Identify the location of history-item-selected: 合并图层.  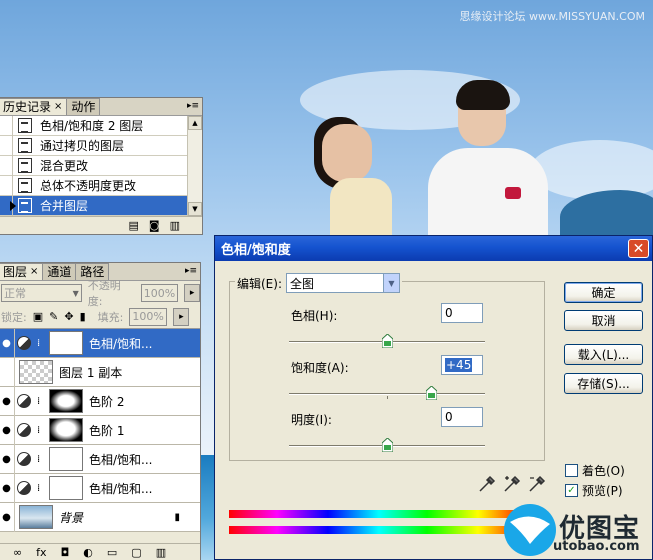
(101, 205).